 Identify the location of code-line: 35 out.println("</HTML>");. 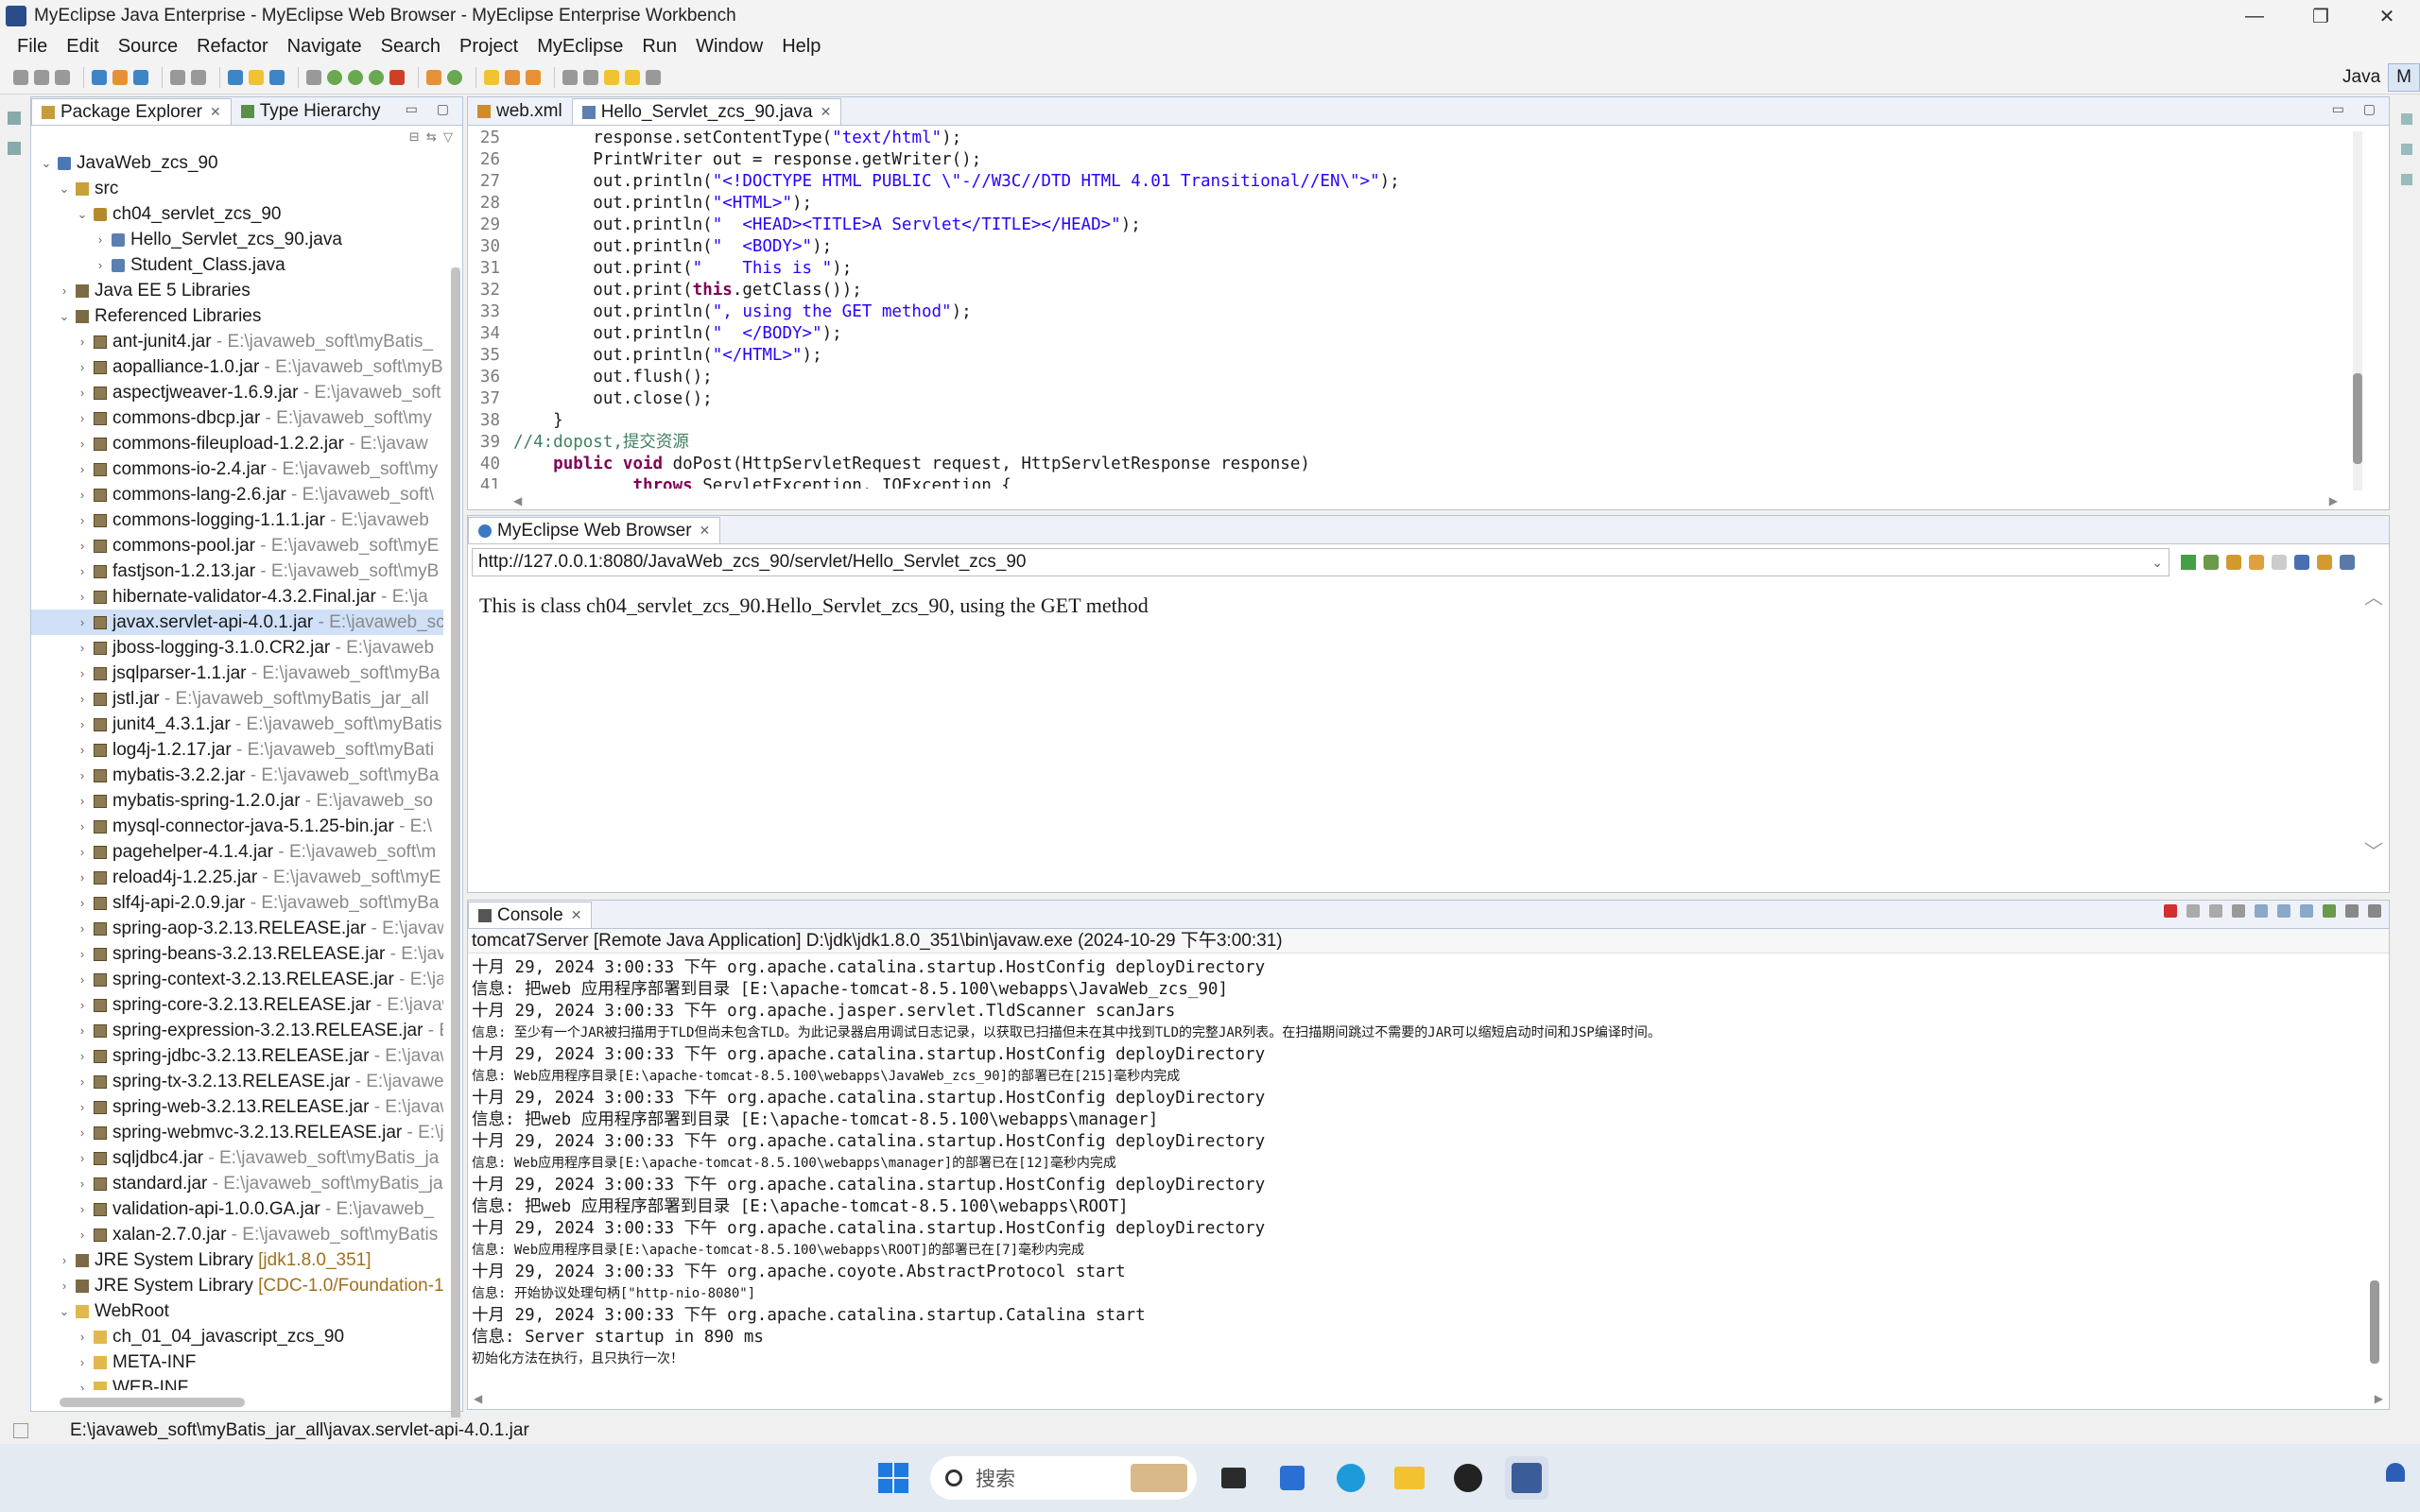
(1413, 356).